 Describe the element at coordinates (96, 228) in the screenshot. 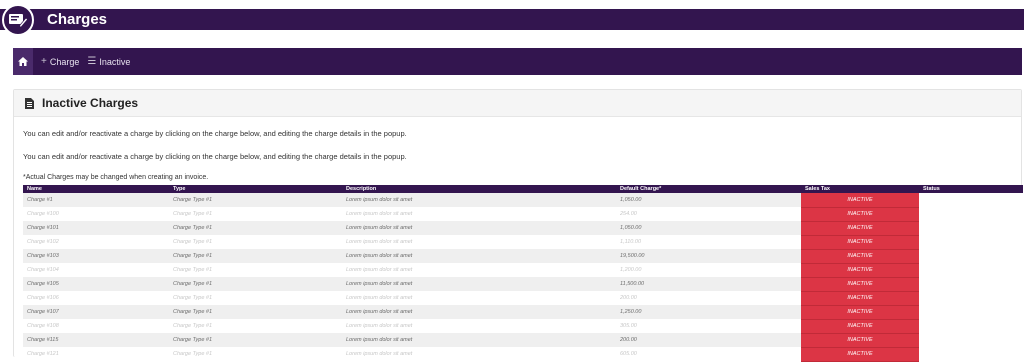

I see `cell-name: Charge #101` at that location.